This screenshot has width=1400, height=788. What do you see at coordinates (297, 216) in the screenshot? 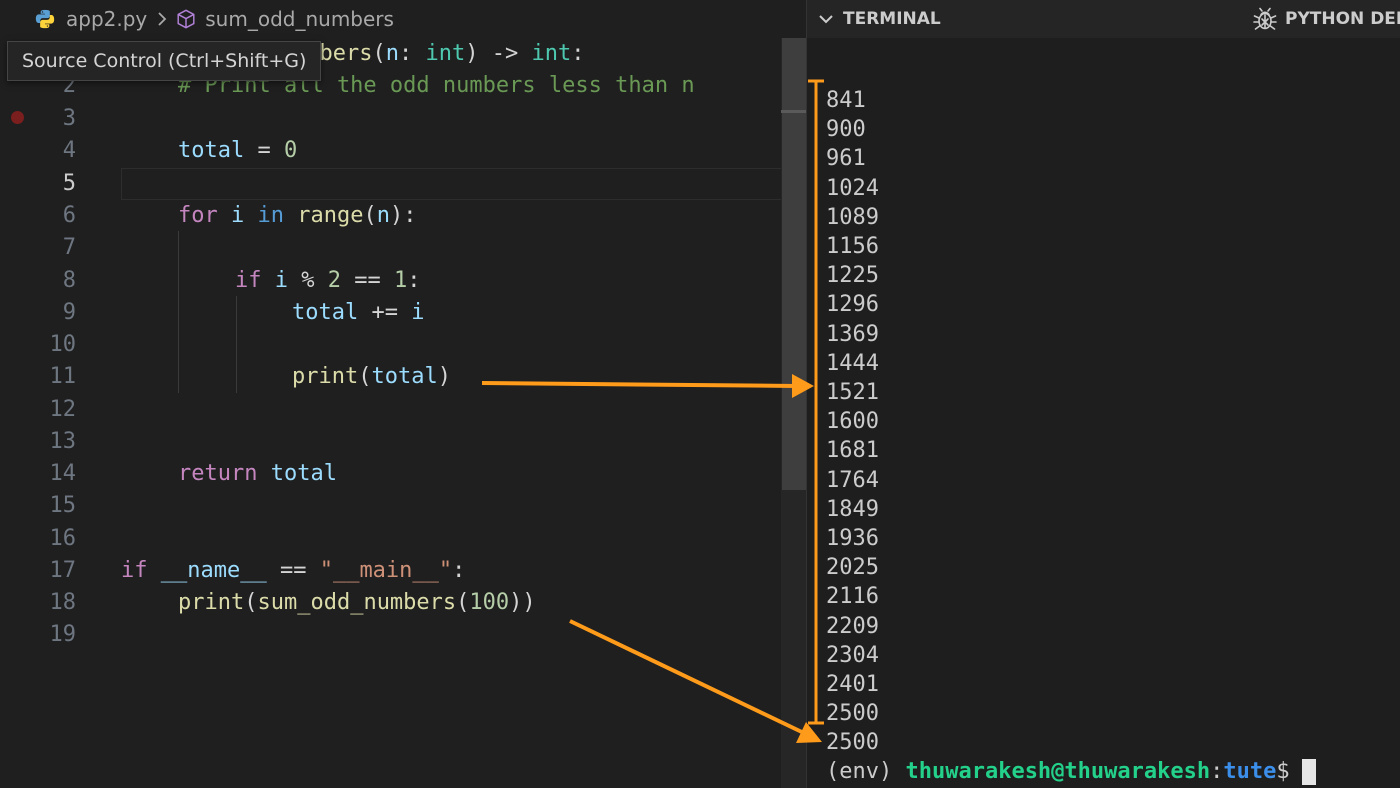
I see `code-line-6: for i in range(n):` at bounding box center [297, 216].